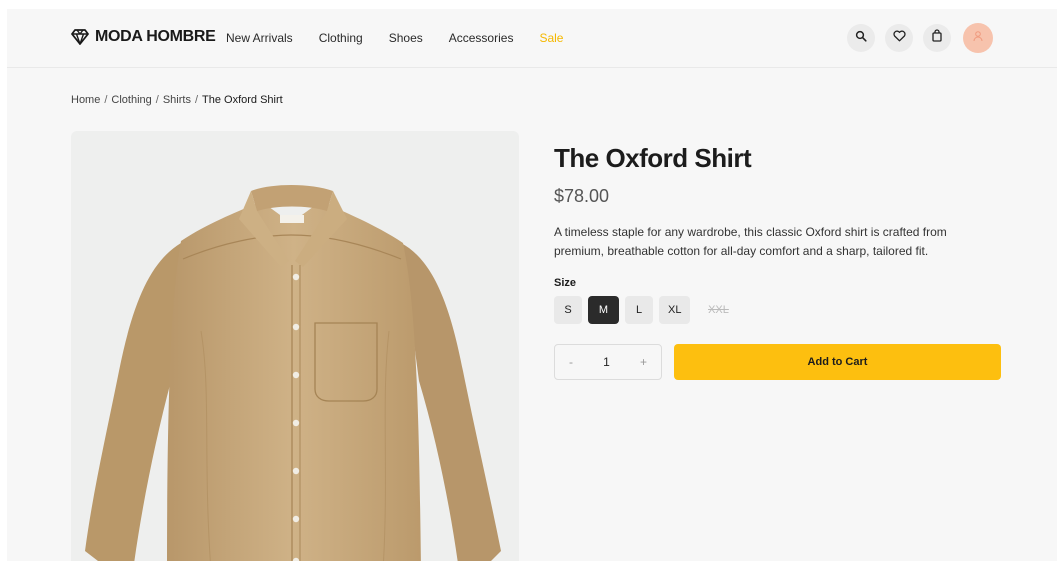 This screenshot has height=561, width=1057. What do you see at coordinates (643, 362) in the screenshot?
I see `quantity-increase-button: +` at bounding box center [643, 362].